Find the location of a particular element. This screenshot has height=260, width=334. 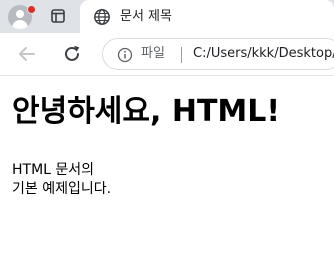

profile-avatar-body is located at coordinates (20, 24).